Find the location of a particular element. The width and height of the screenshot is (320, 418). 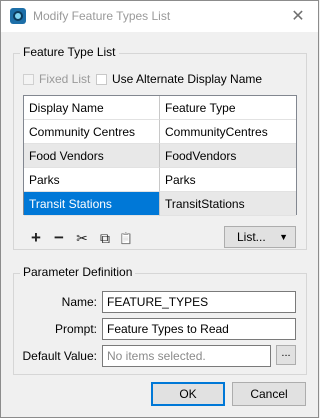

display-name-cell: Community Centres is located at coordinates (92, 132).